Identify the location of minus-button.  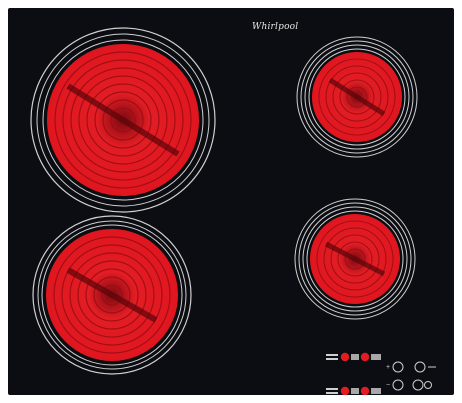
(398, 385).